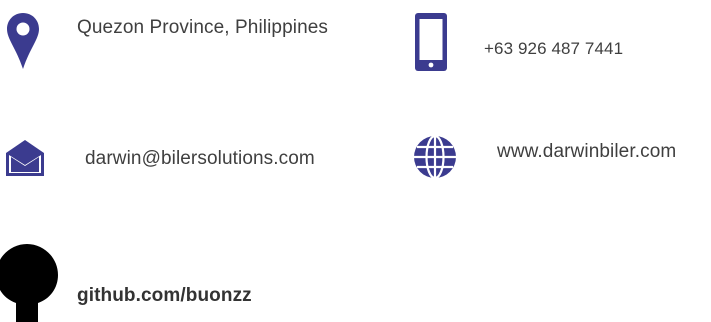 This screenshot has width=711, height=322. I want to click on envelope-icon, so click(25, 158).